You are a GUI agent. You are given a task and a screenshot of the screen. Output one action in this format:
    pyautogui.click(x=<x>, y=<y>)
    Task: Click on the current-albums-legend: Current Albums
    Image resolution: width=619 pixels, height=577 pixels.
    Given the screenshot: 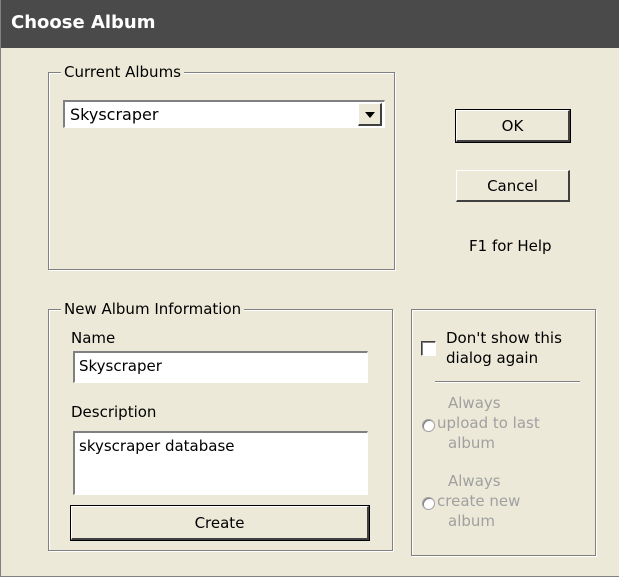 What is the action you would take?
    pyautogui.click(x=122, y=72)
    